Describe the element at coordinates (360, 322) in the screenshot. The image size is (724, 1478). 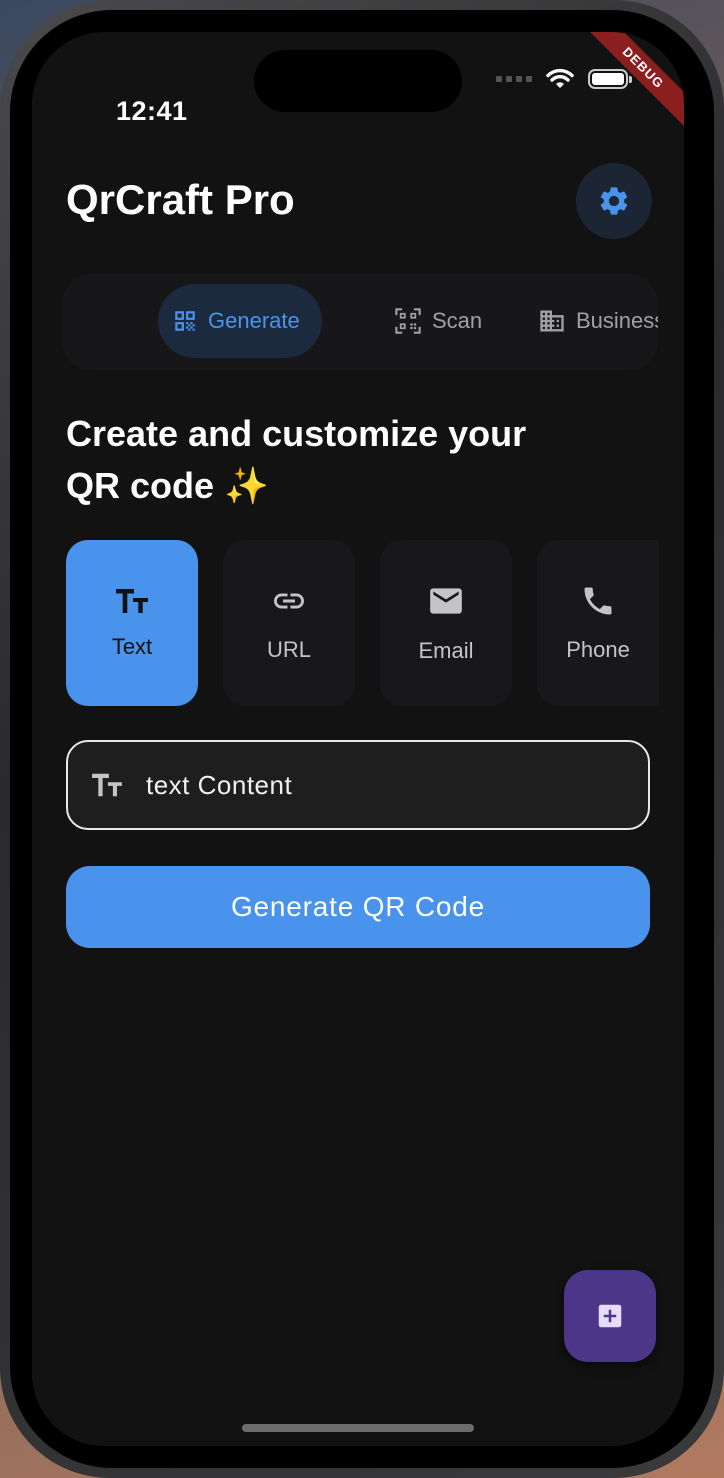
I see `tab-bar: Generate Scan Business C` at that location.